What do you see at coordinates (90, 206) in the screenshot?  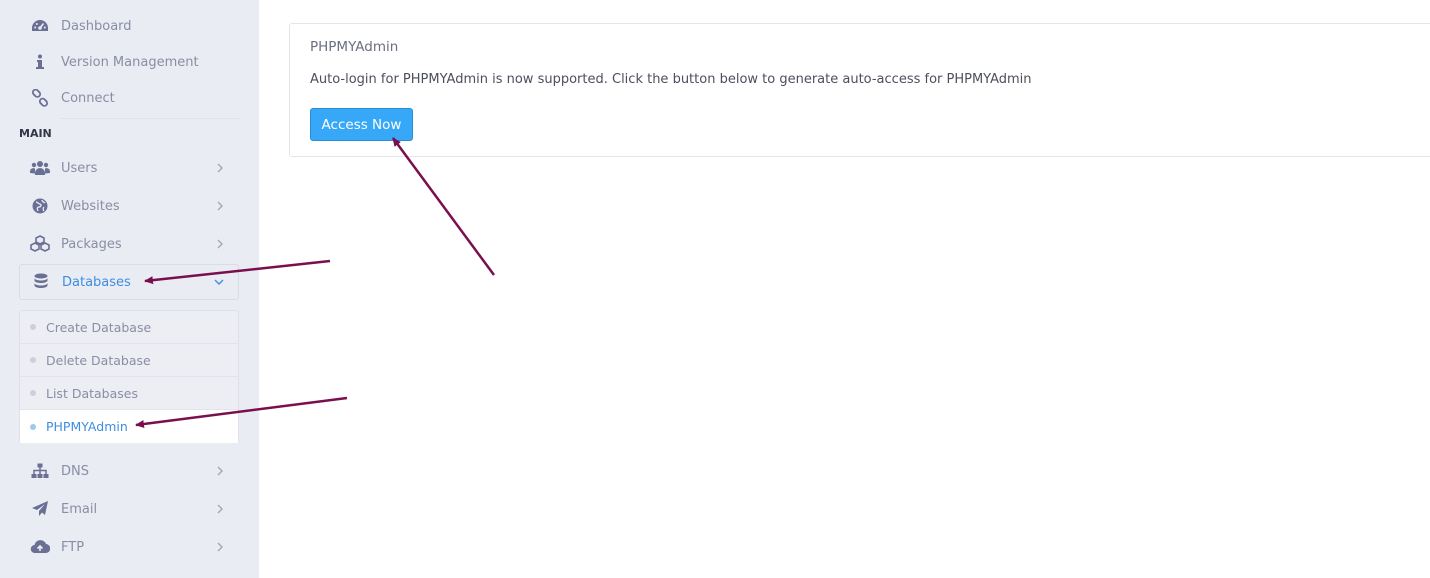 I see `sidebar-item-label: Websites` at bounding box center [90, 206].